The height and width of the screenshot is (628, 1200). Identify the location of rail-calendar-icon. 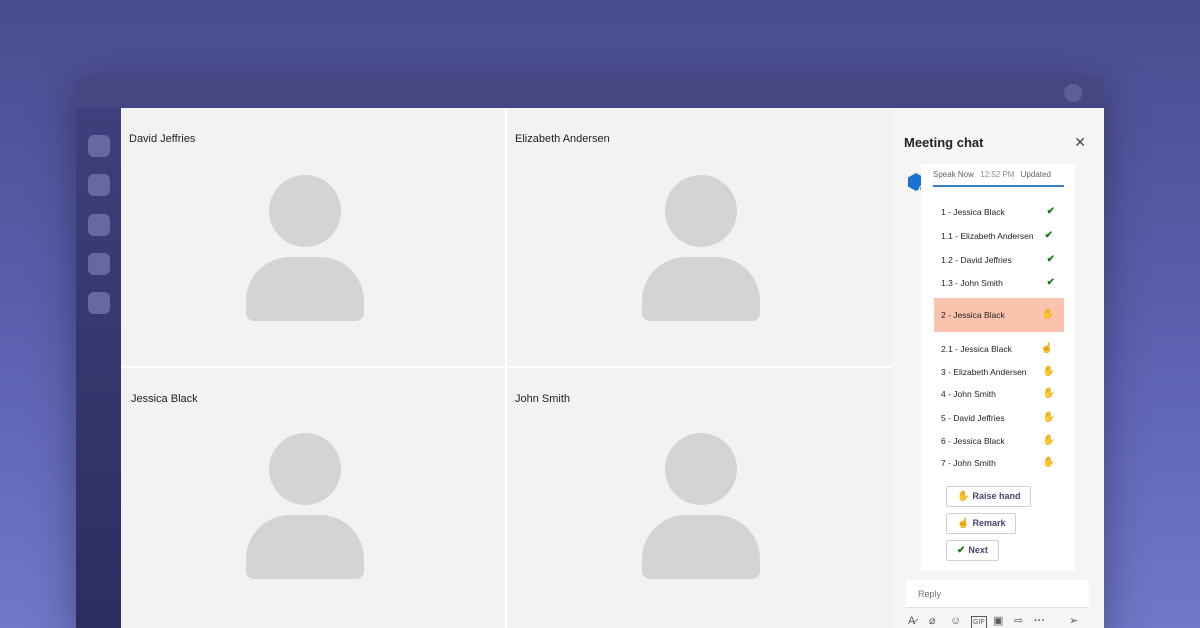
(99, 264).